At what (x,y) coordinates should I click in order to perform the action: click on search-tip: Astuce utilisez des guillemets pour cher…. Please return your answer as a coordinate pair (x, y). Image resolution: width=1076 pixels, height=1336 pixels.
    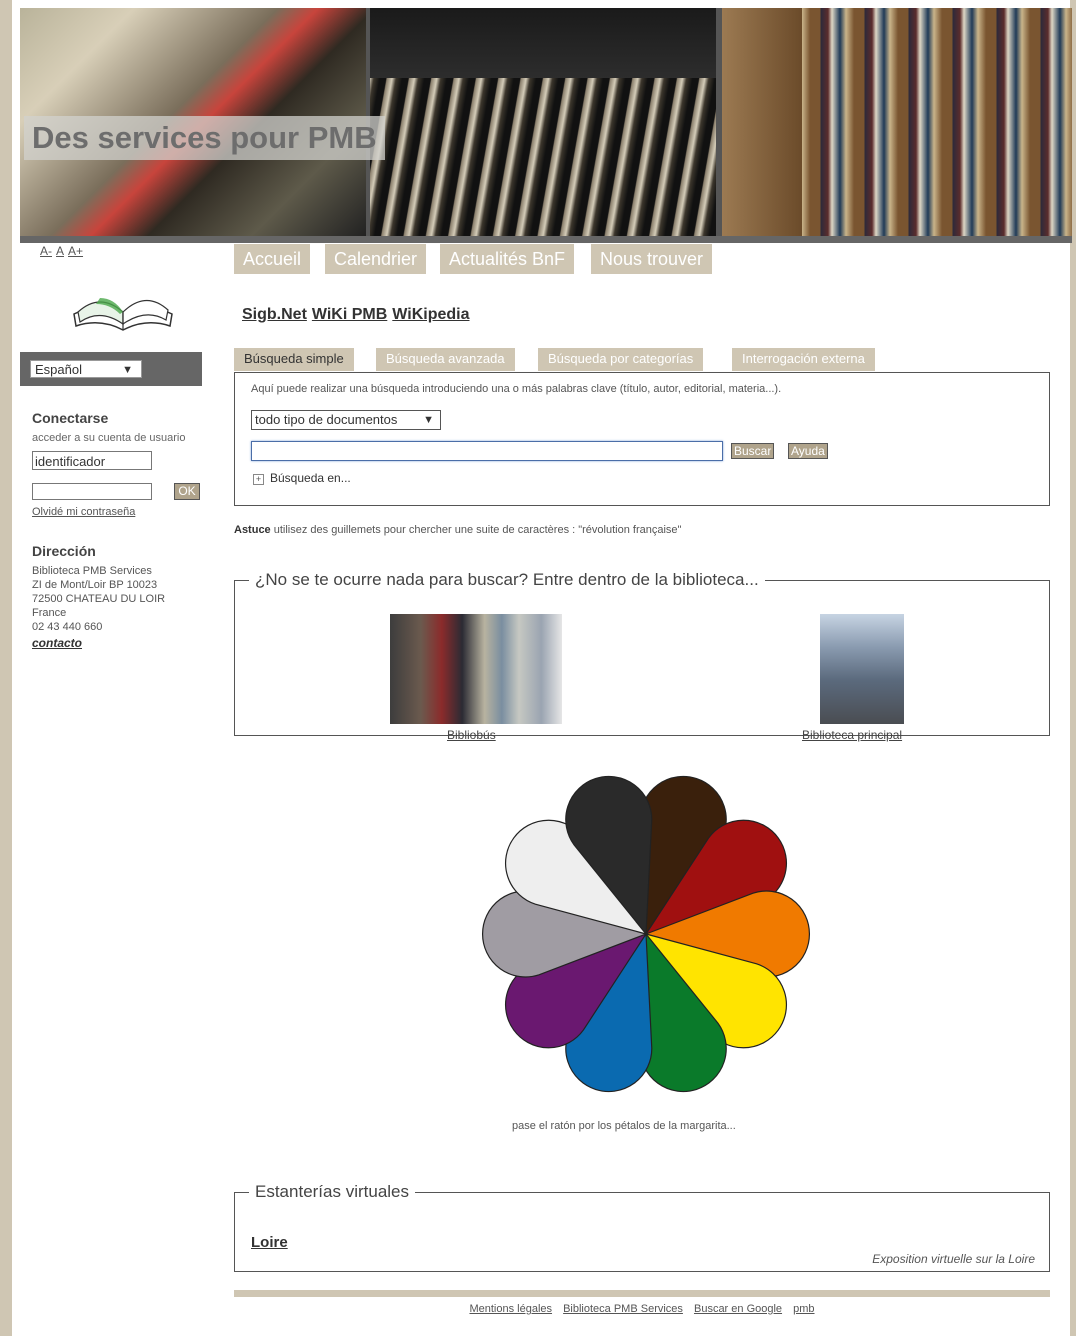
    Looking at the image, I should click on (457, 530).